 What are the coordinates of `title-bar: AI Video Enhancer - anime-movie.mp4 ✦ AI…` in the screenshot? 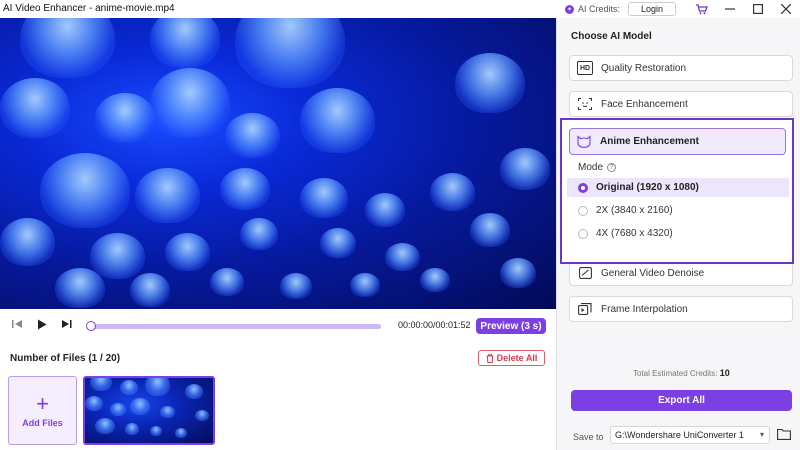 It's located at (400, 9).